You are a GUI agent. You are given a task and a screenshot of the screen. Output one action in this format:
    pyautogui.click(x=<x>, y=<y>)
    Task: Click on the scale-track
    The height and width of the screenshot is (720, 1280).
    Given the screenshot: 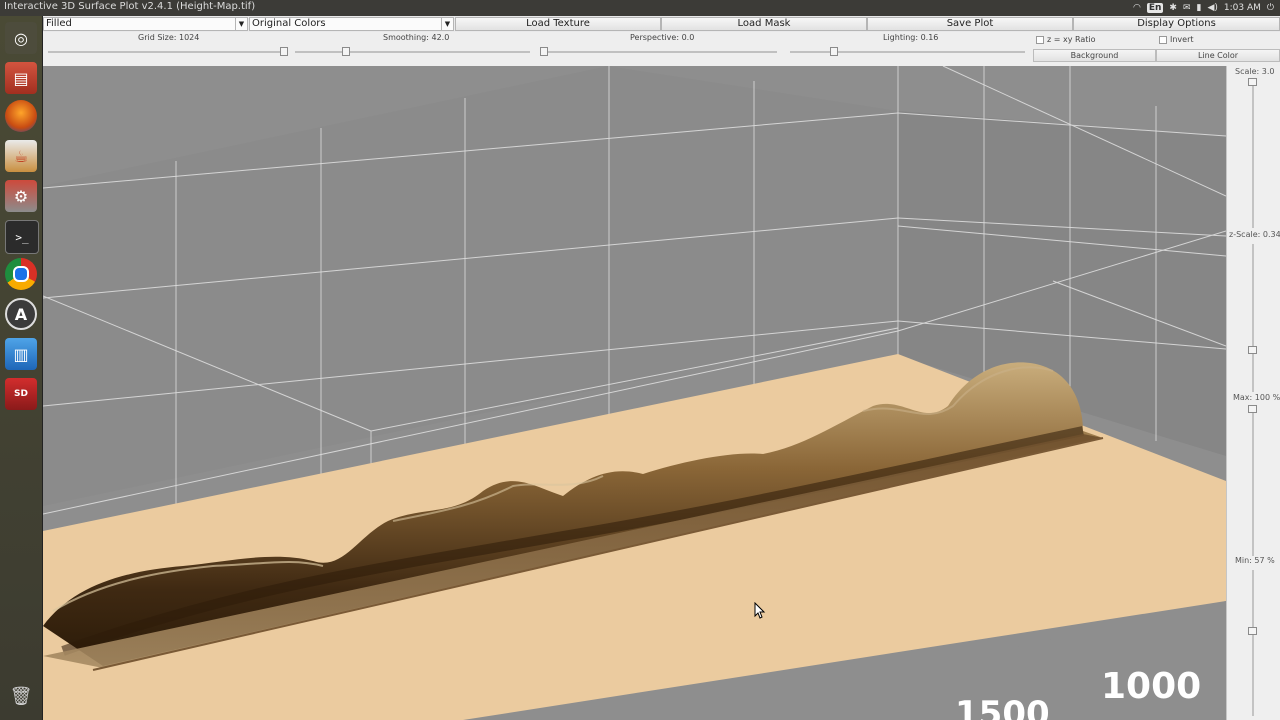 What is the action you would take?
    pyautogui.click(x=1253, y=153)
    